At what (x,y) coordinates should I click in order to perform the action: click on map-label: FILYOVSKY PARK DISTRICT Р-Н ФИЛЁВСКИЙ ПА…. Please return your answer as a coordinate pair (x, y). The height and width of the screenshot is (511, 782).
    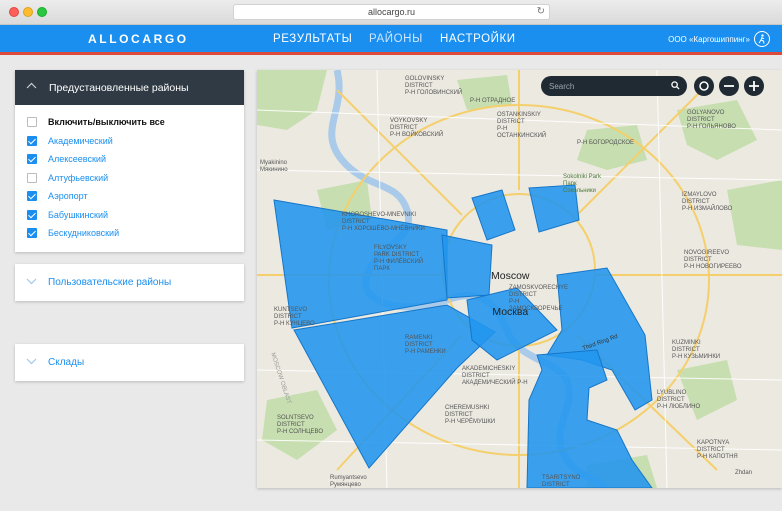
    Looking at the image, I should click on (399, 258).